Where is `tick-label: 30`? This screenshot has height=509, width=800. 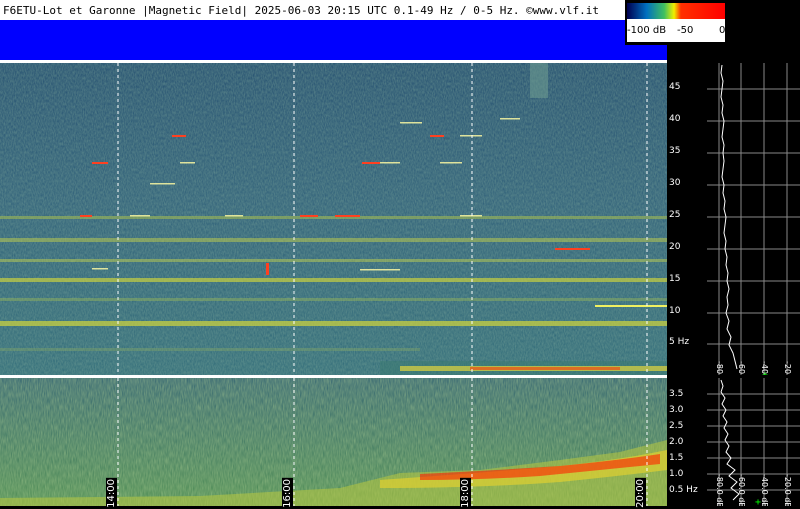 tick-label: 30 is located at coordinates (675, 183).